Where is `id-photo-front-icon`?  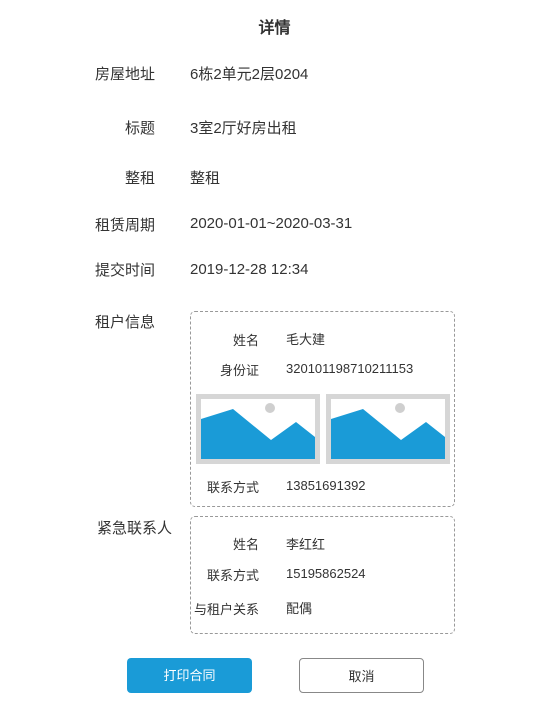 id-photo-front-icon is located at coordinates (258, 429).